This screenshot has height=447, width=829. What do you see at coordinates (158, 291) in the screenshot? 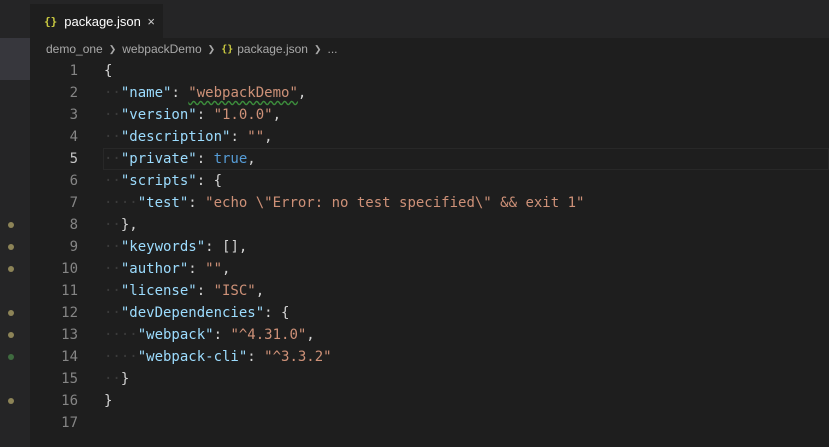
I see `token-key: "license"` at bounding box center [158, 291].